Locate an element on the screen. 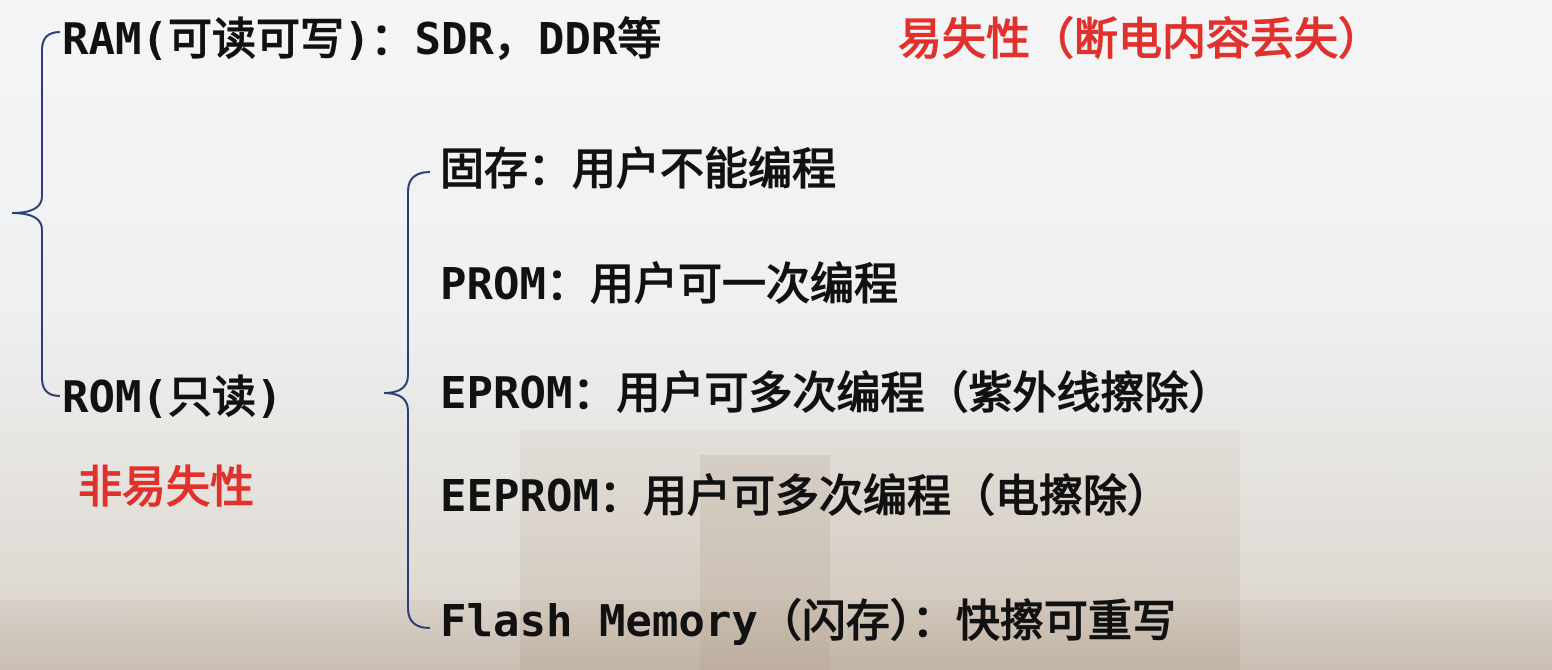 The image size is (1552, 670). ram-volatility-note: 易失性（断电内容丢失） is located at coordinates (1140, 39).